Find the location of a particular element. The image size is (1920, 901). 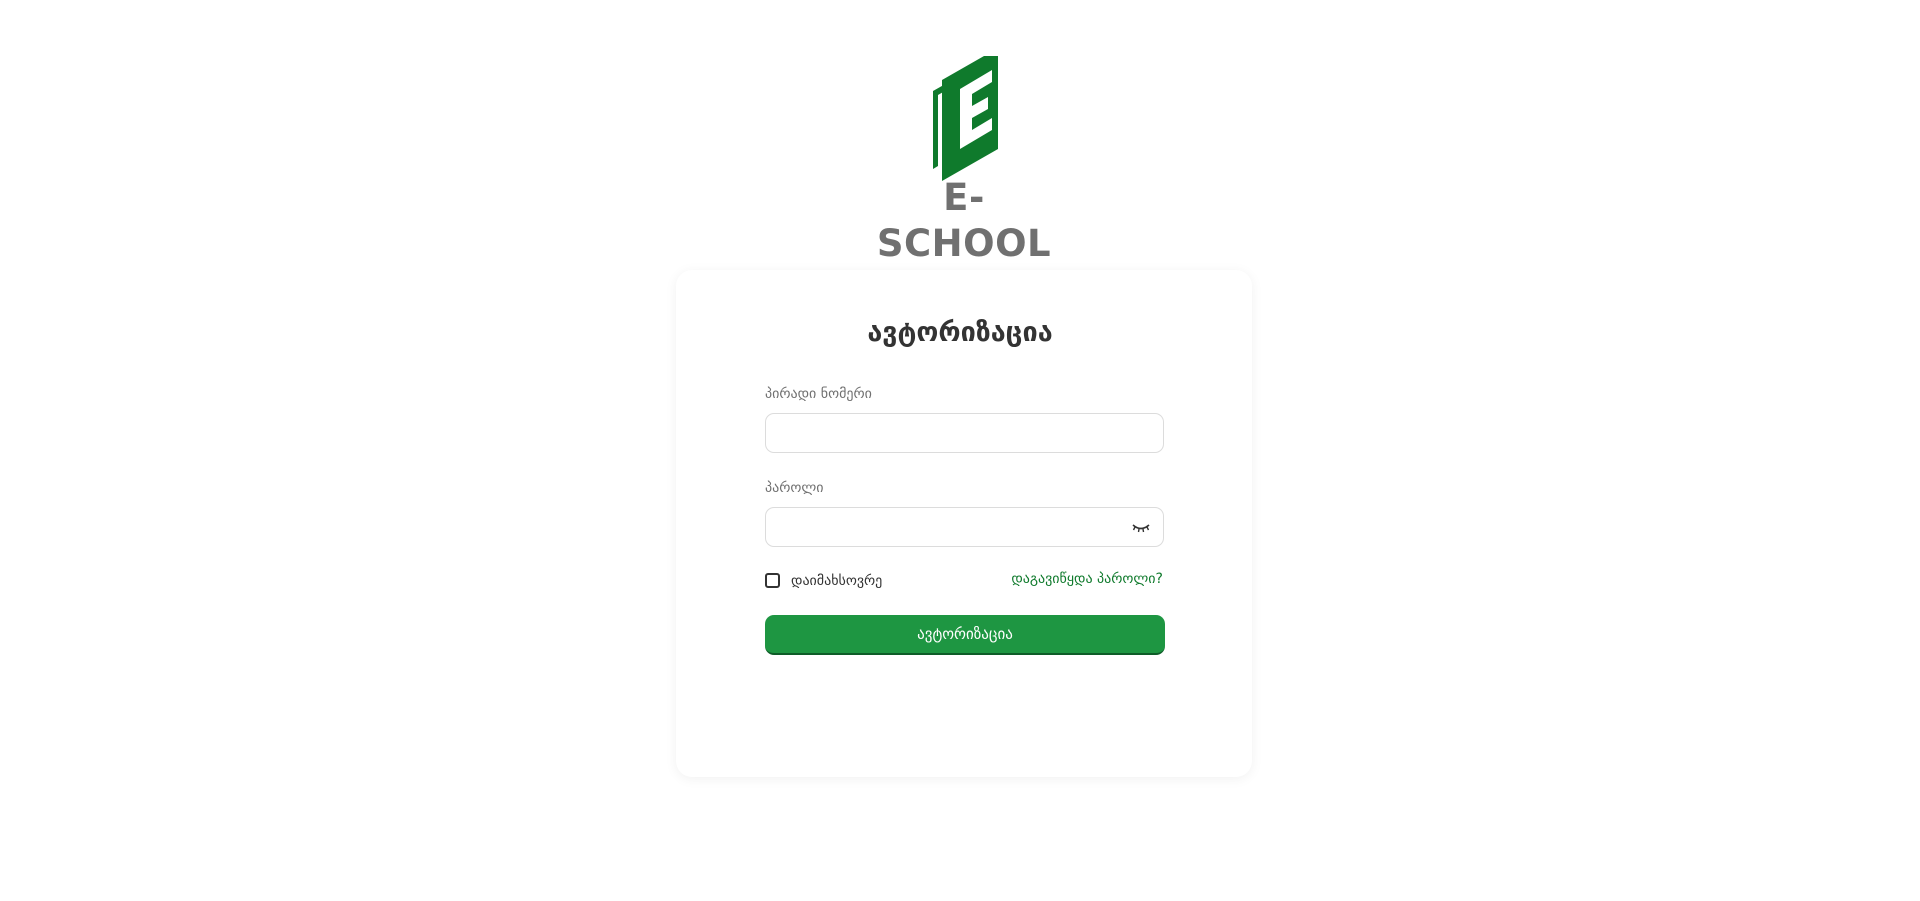

brand-name: E-SCHOOL is located at coordinates (964, 220).